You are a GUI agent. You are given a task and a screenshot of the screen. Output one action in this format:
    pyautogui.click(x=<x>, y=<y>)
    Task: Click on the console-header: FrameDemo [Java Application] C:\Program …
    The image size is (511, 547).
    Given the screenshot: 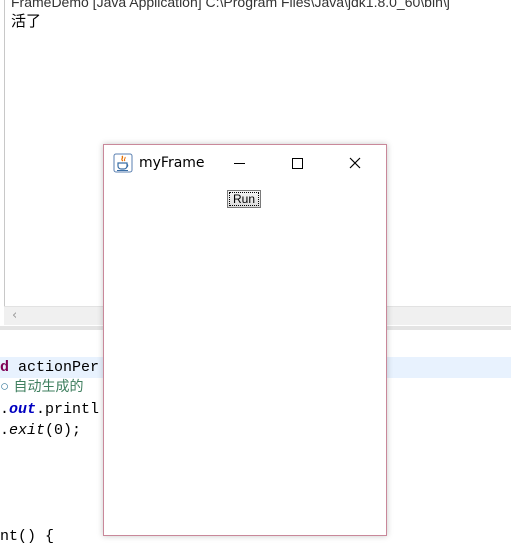 What is the action you would take?
    pyautogui.click(x=230, y=5)
    